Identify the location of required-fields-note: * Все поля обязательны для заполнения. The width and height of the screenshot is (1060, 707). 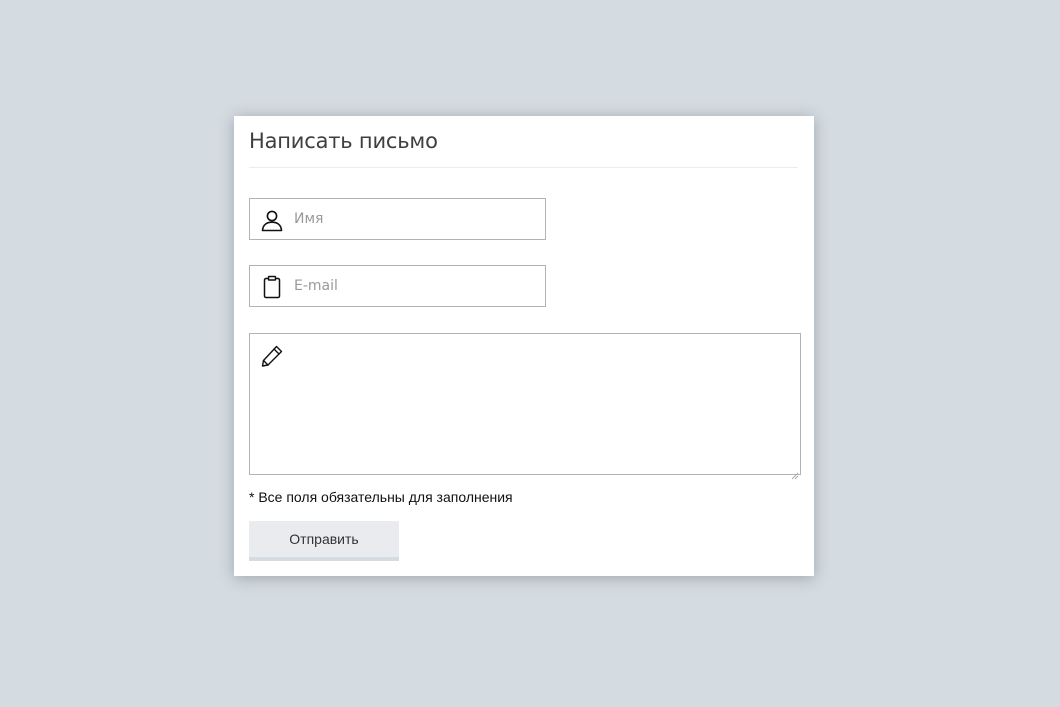
(381, 497).